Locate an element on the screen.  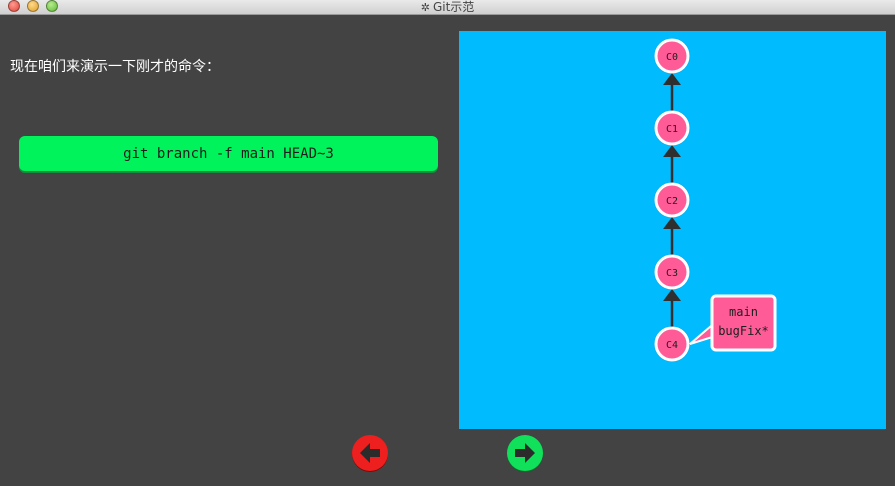
commit-graph: C0 C1 C2 C3 C4 main bugFix* is located at coordinates (715, 200).